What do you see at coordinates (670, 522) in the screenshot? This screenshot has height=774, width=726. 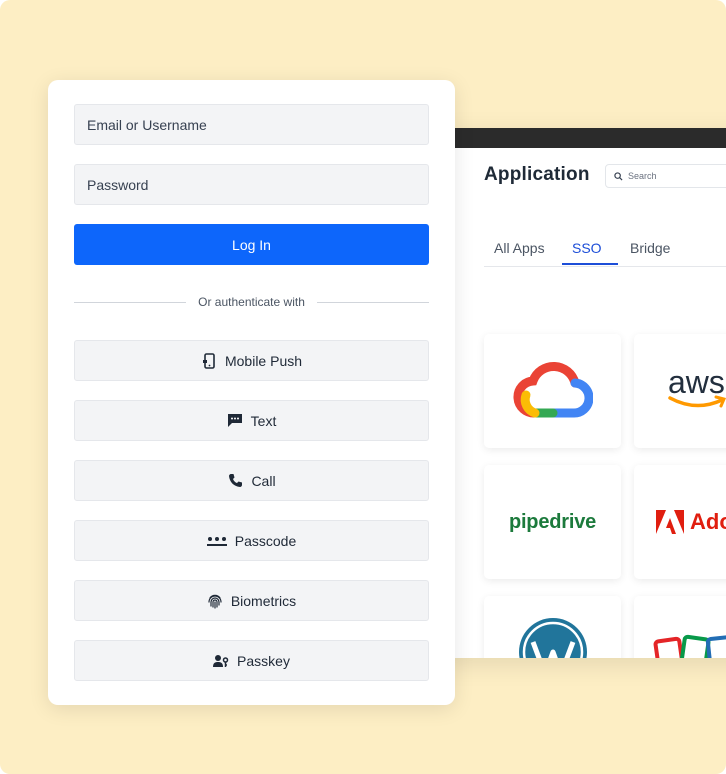 I see `adobe-a-icon` at bounding box center [670, 522].